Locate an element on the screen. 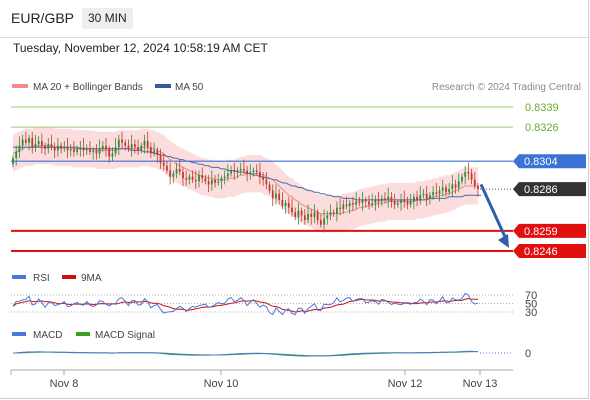 The width and height of the screenshot is (590, 400). macd-signal-legend-swatch is located at coordinates (83, 334).